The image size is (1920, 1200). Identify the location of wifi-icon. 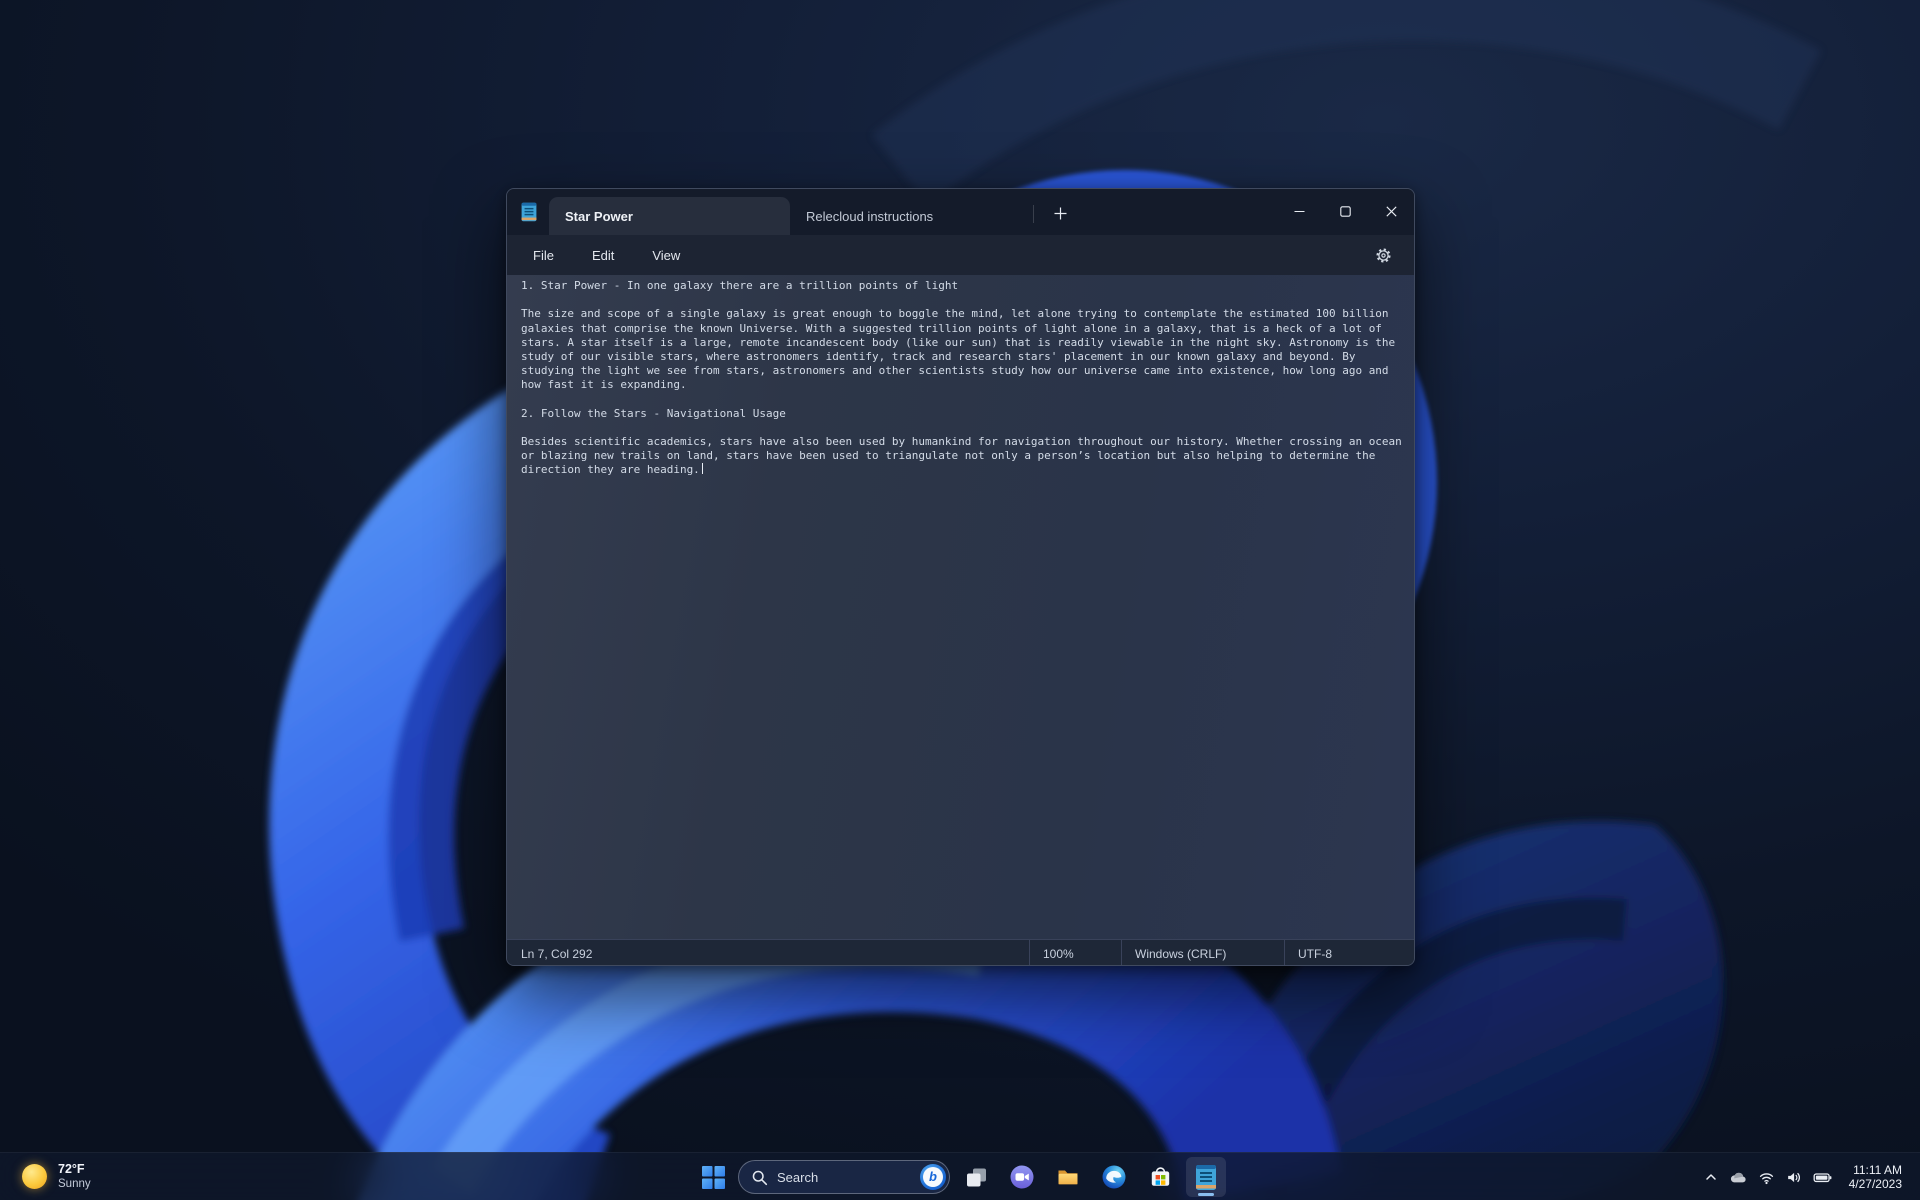
(1766, 1178).